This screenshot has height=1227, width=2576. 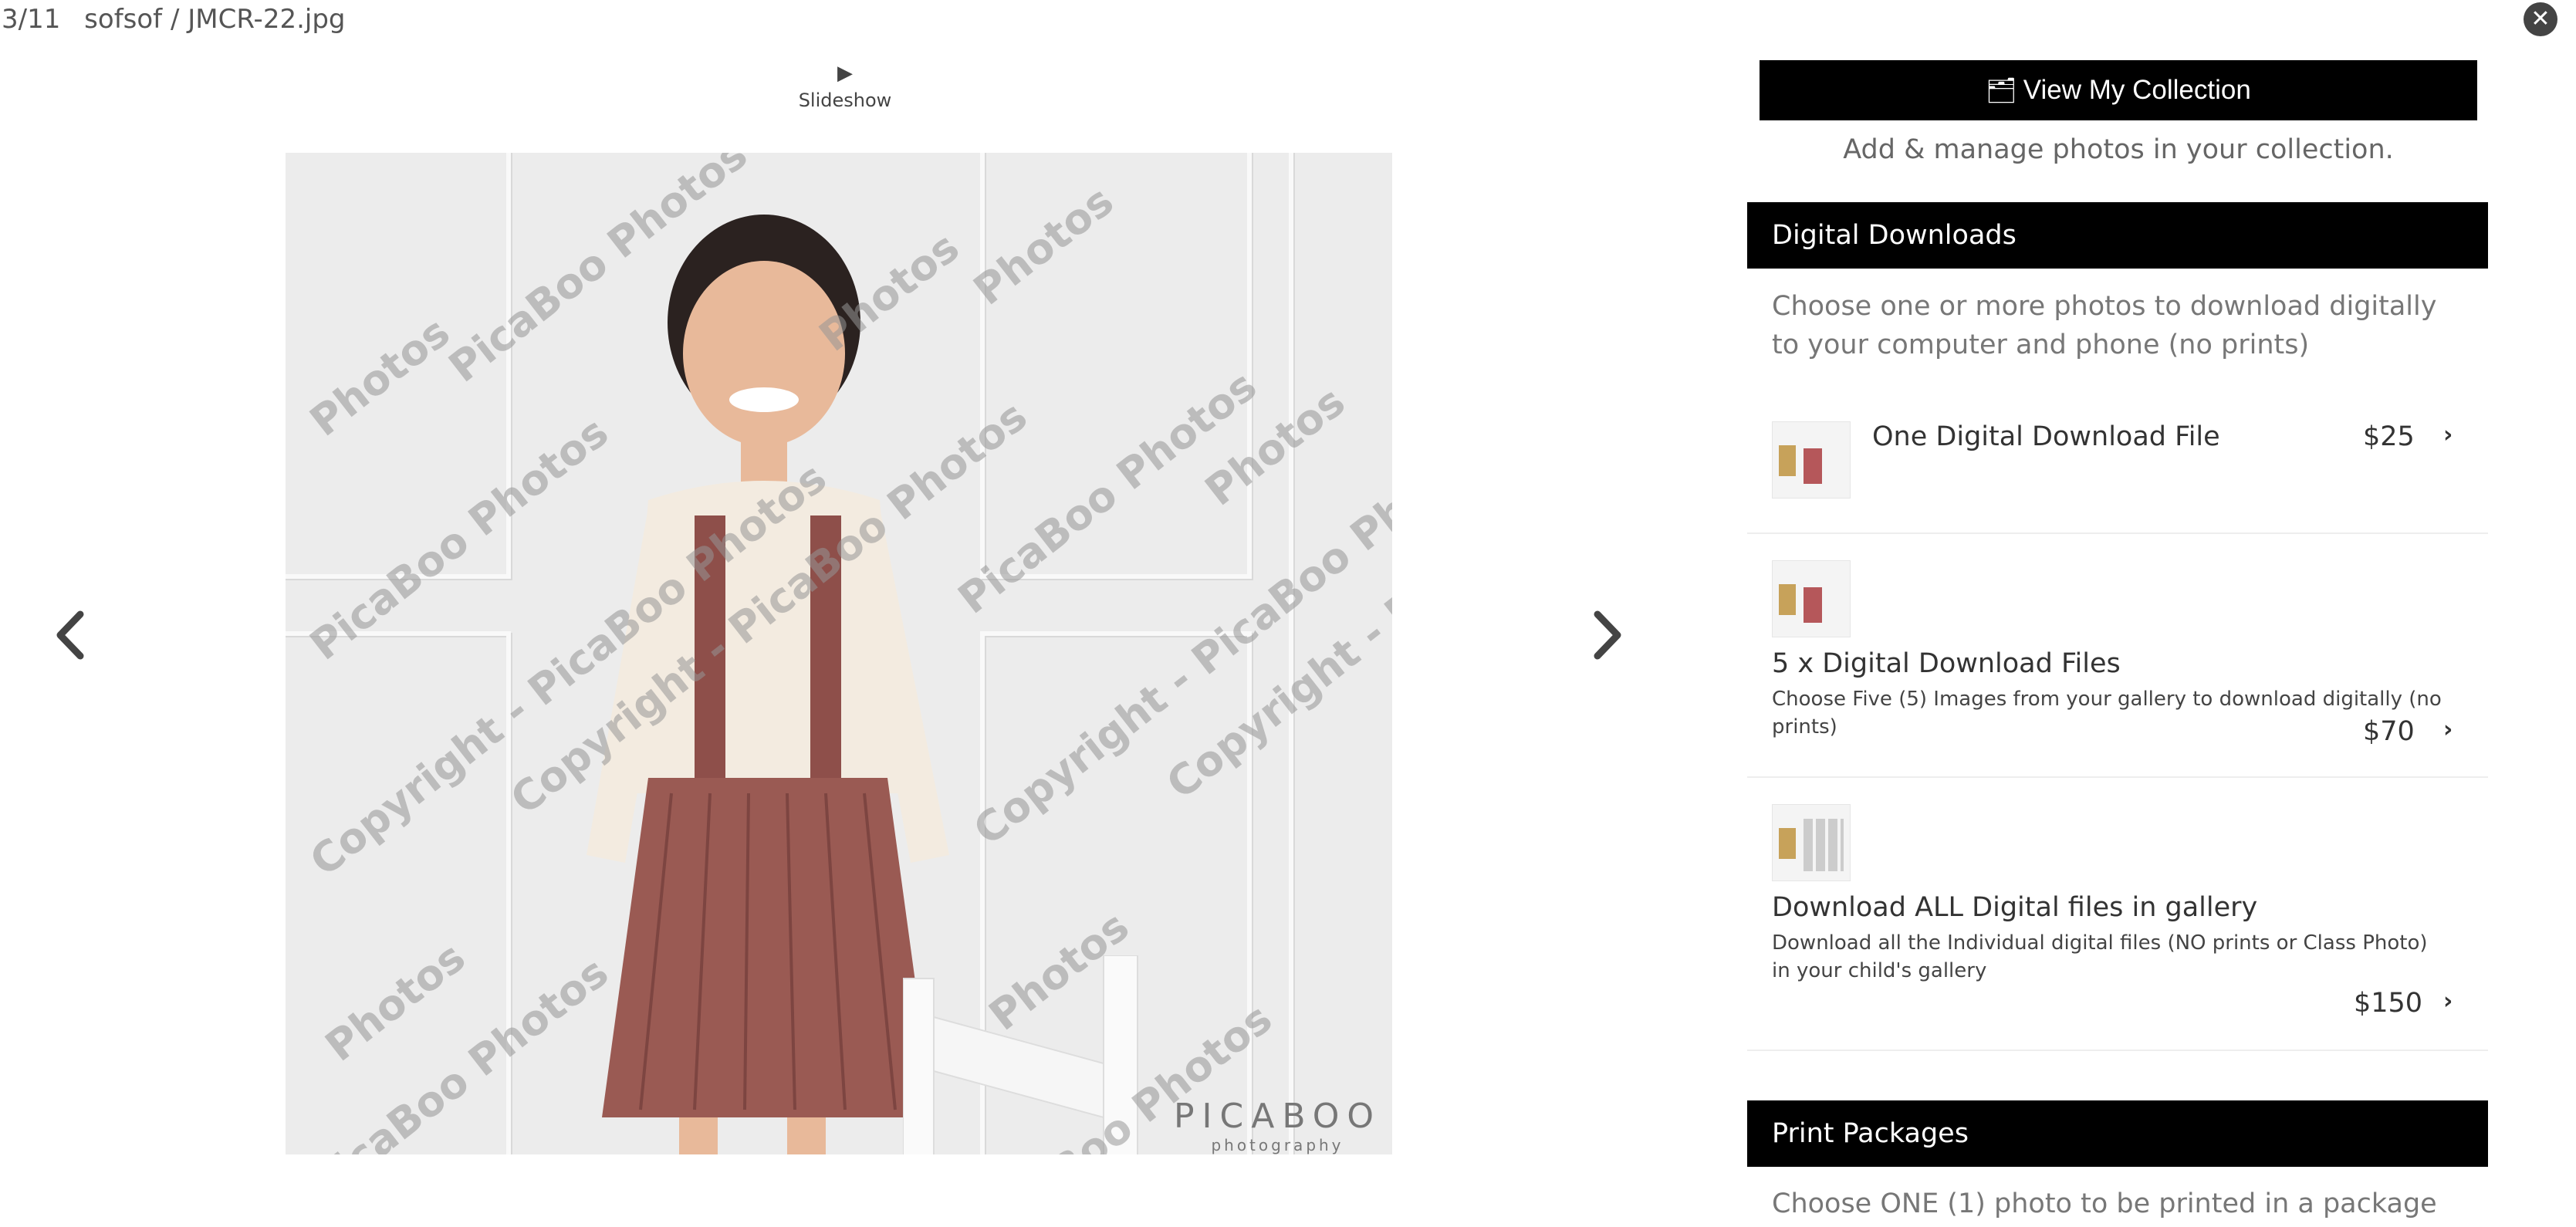 I want to click on product-price: $150, so click(x=2388, y=1004).